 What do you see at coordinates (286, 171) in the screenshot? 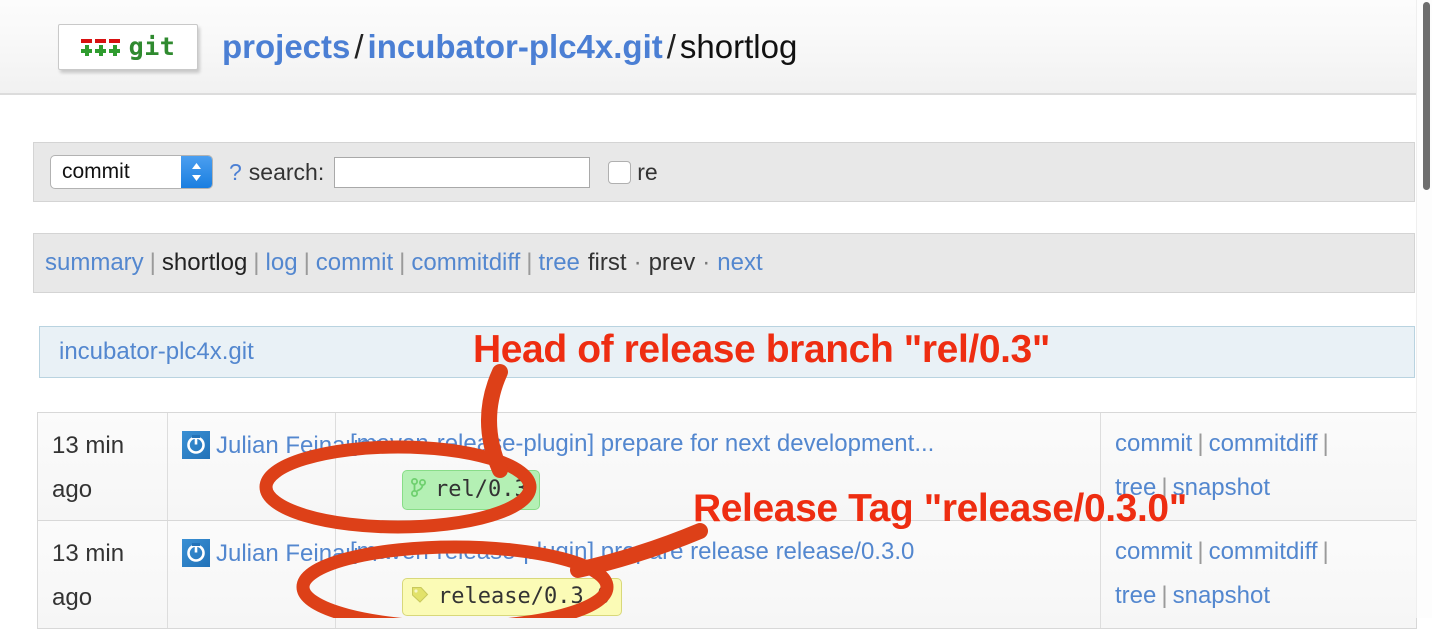
I see `search-label: search:` at bounding box center [286, 171].